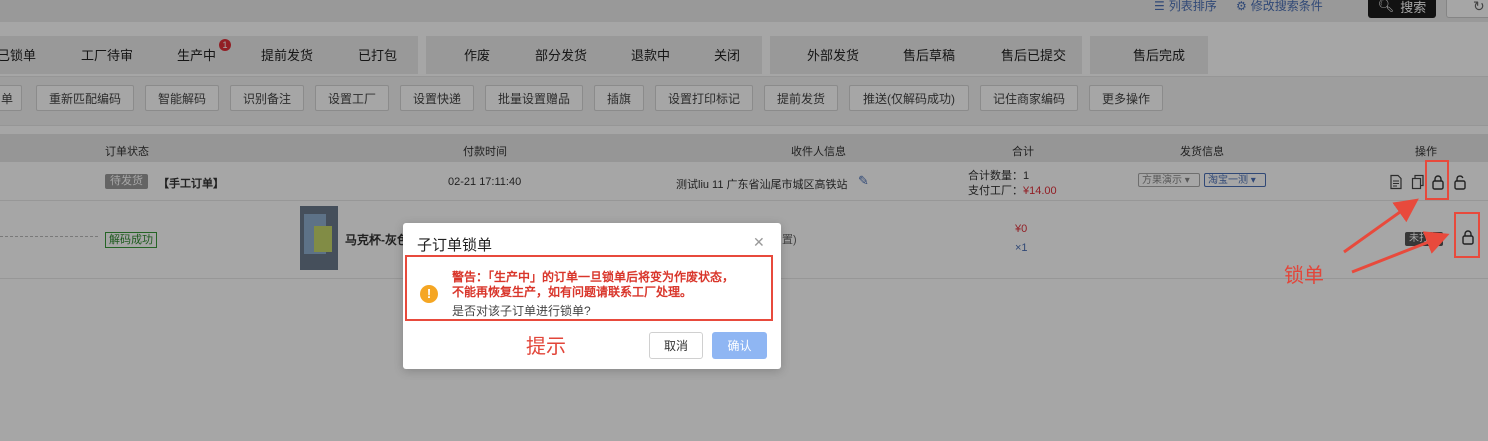 This screenshot has height=441, width=1488. Describe the element at coordinates (455, 245) in the screenshot. I see `dialog-title: 子订单锁单` at that location.